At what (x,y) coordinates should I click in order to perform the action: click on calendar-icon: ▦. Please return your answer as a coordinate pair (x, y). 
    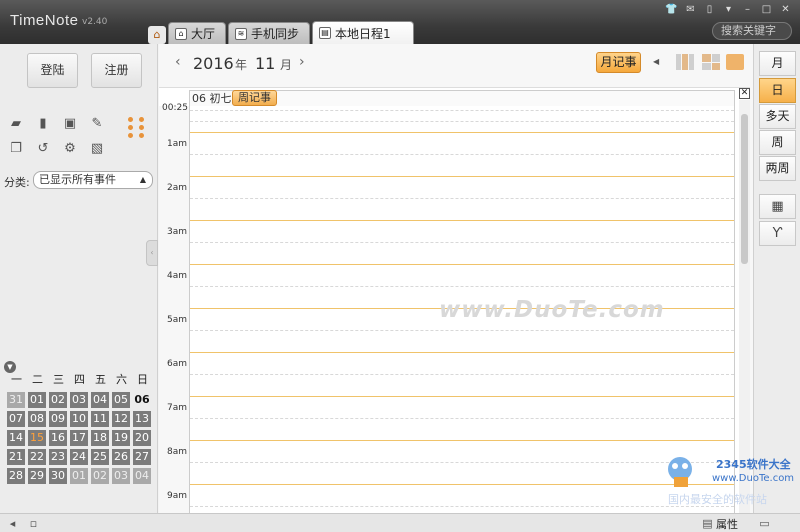
    Looking at the image, I should click on (777, 206).